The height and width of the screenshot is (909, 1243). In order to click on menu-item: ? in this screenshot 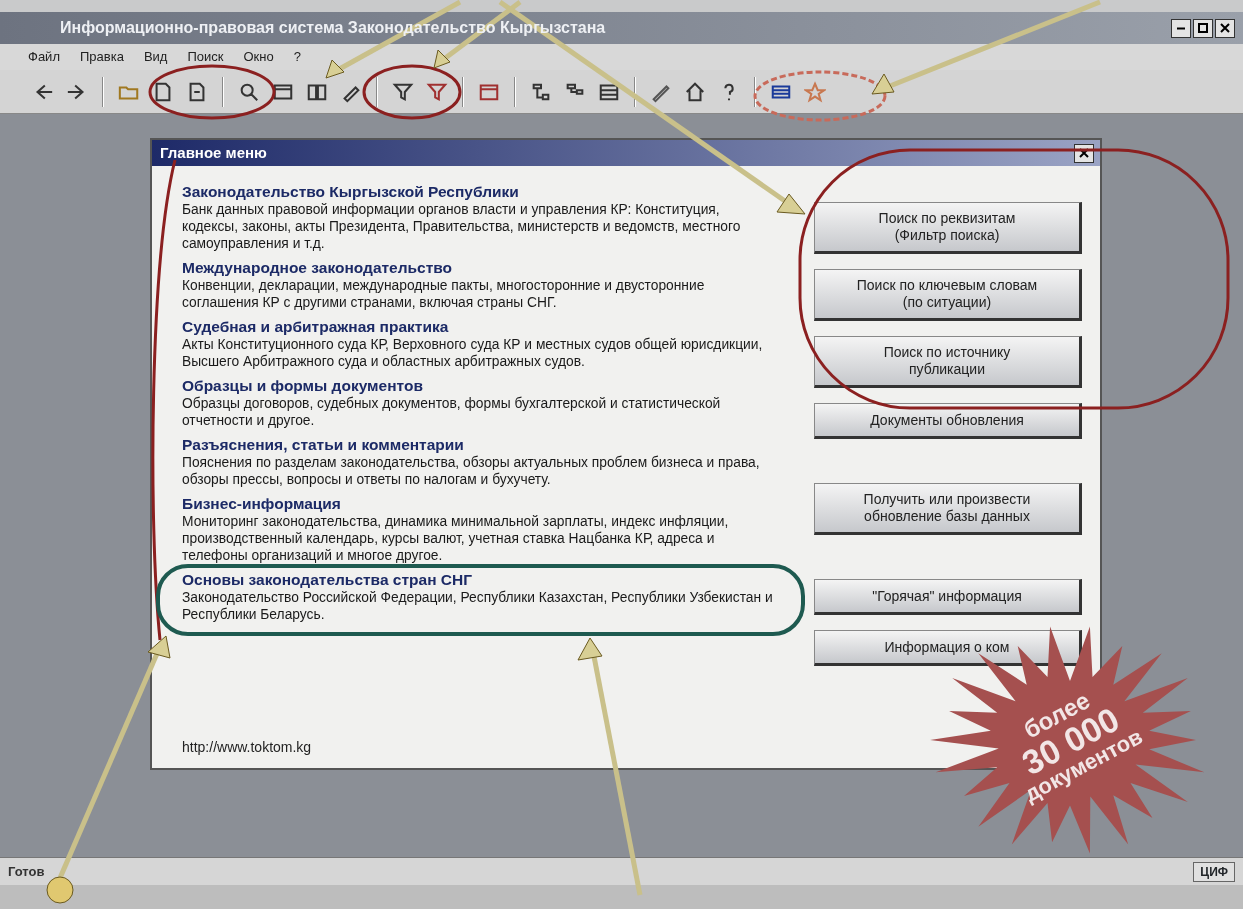, I will do `click(297, 57)`.